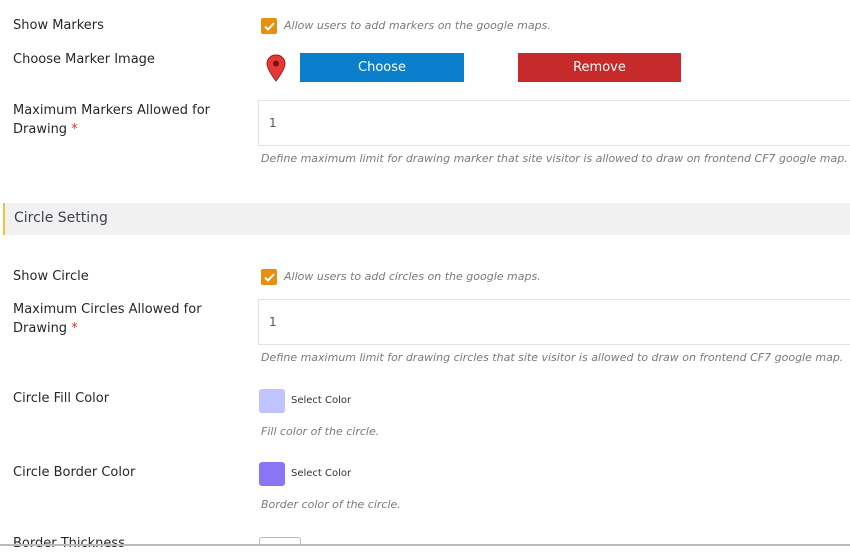 The width and height of the screenshot is (850, 553). What do you see at coordinates (331, 504) in the screenshot?
I see `border-color-hint: Border color of the circle.` at bounding box center [331, 504].